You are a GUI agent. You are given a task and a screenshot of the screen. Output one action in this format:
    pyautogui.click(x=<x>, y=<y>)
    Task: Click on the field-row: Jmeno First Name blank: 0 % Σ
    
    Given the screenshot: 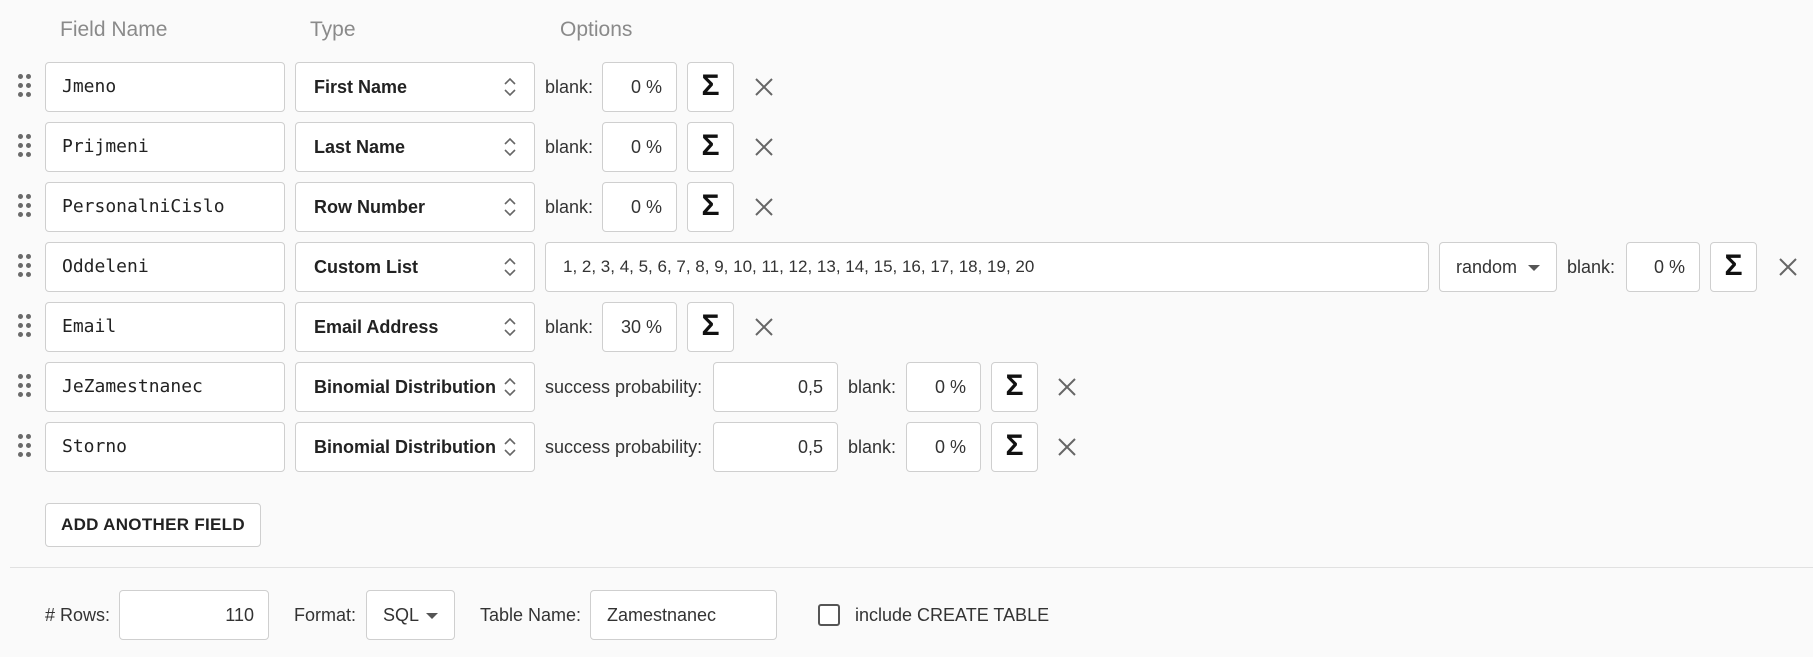 What is the action you would take?
    pyautogui.click(x=906, y=87)
    